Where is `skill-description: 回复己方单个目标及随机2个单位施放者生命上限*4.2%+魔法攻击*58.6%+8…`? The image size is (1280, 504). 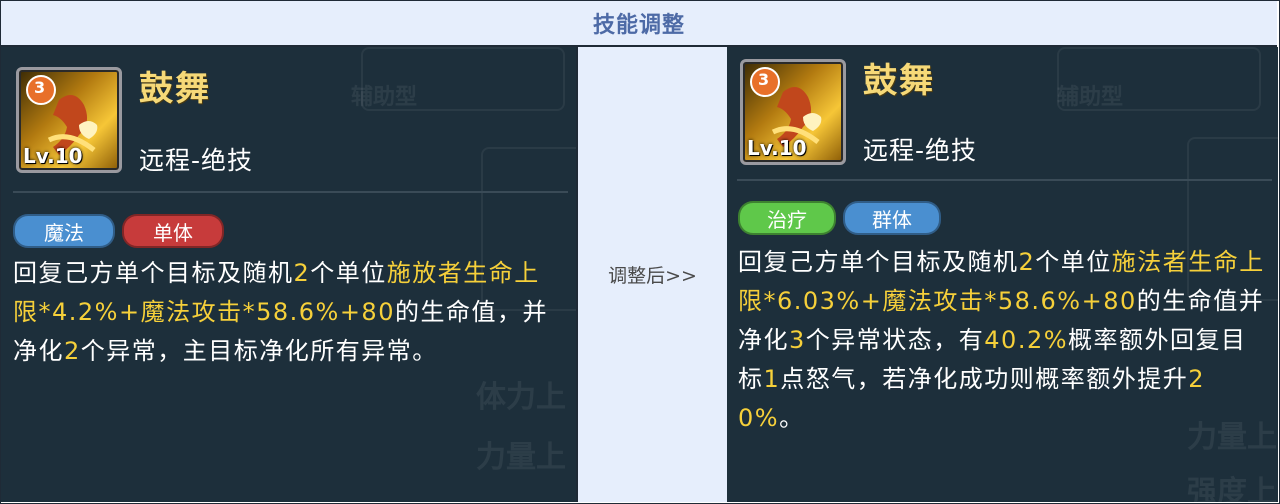 skill-description: 回复己方单个目标及随机2个单位施放者生命上限*4.2%+魔法攻击*58.6%+8… is located at coordinates (289, 312).